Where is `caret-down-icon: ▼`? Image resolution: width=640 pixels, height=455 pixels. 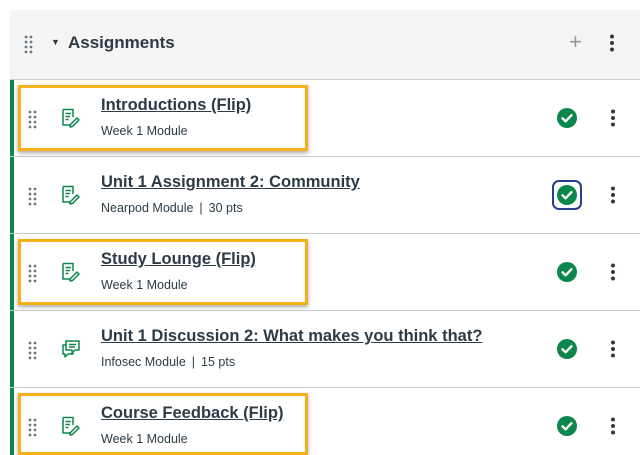 caret-down-icon: ▼ is located at coordinates (55, 42).